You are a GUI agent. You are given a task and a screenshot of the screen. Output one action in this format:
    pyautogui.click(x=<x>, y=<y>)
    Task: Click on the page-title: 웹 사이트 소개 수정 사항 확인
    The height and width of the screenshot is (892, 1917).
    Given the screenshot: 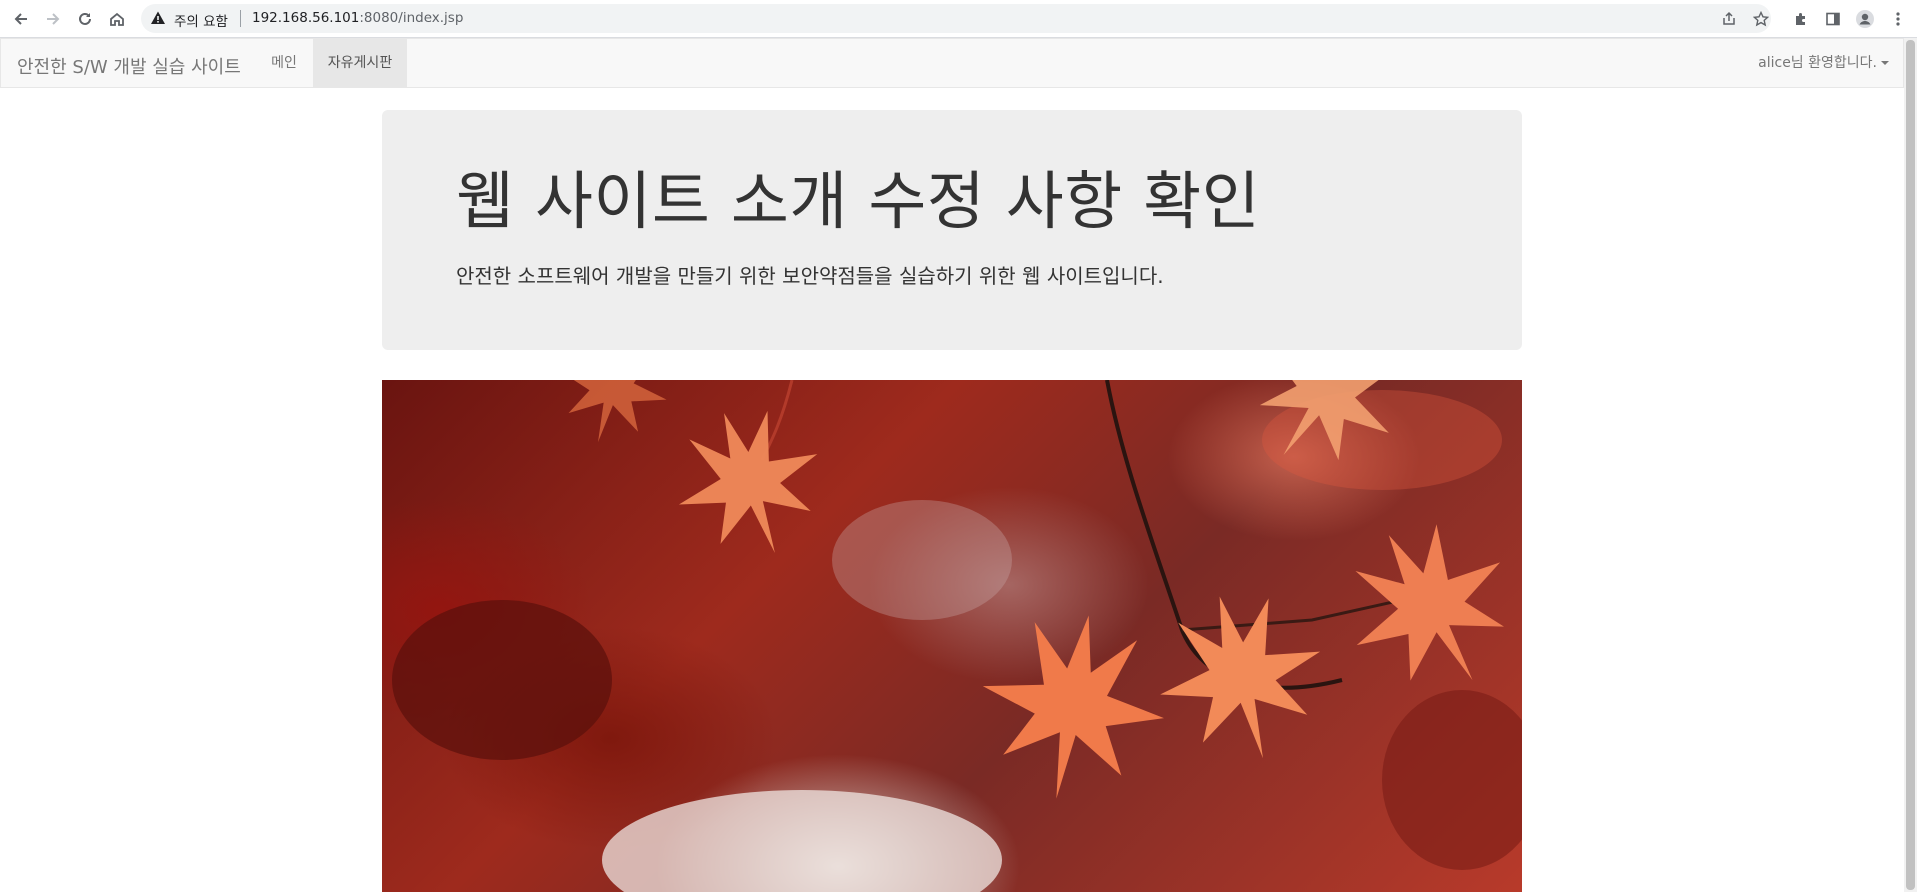 What is the action you would take?
    pyautogui.click(x=858, y=201)
    